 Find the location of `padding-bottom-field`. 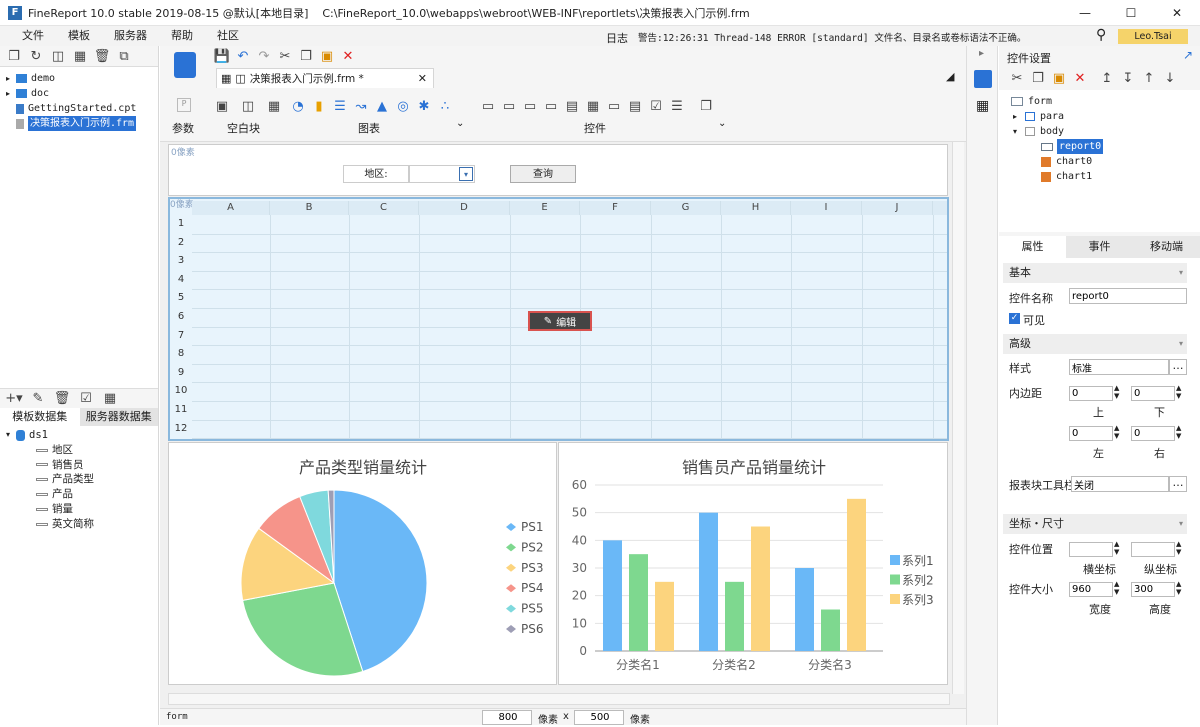

padding-bottom-field is located at coordinates (1153, 393).